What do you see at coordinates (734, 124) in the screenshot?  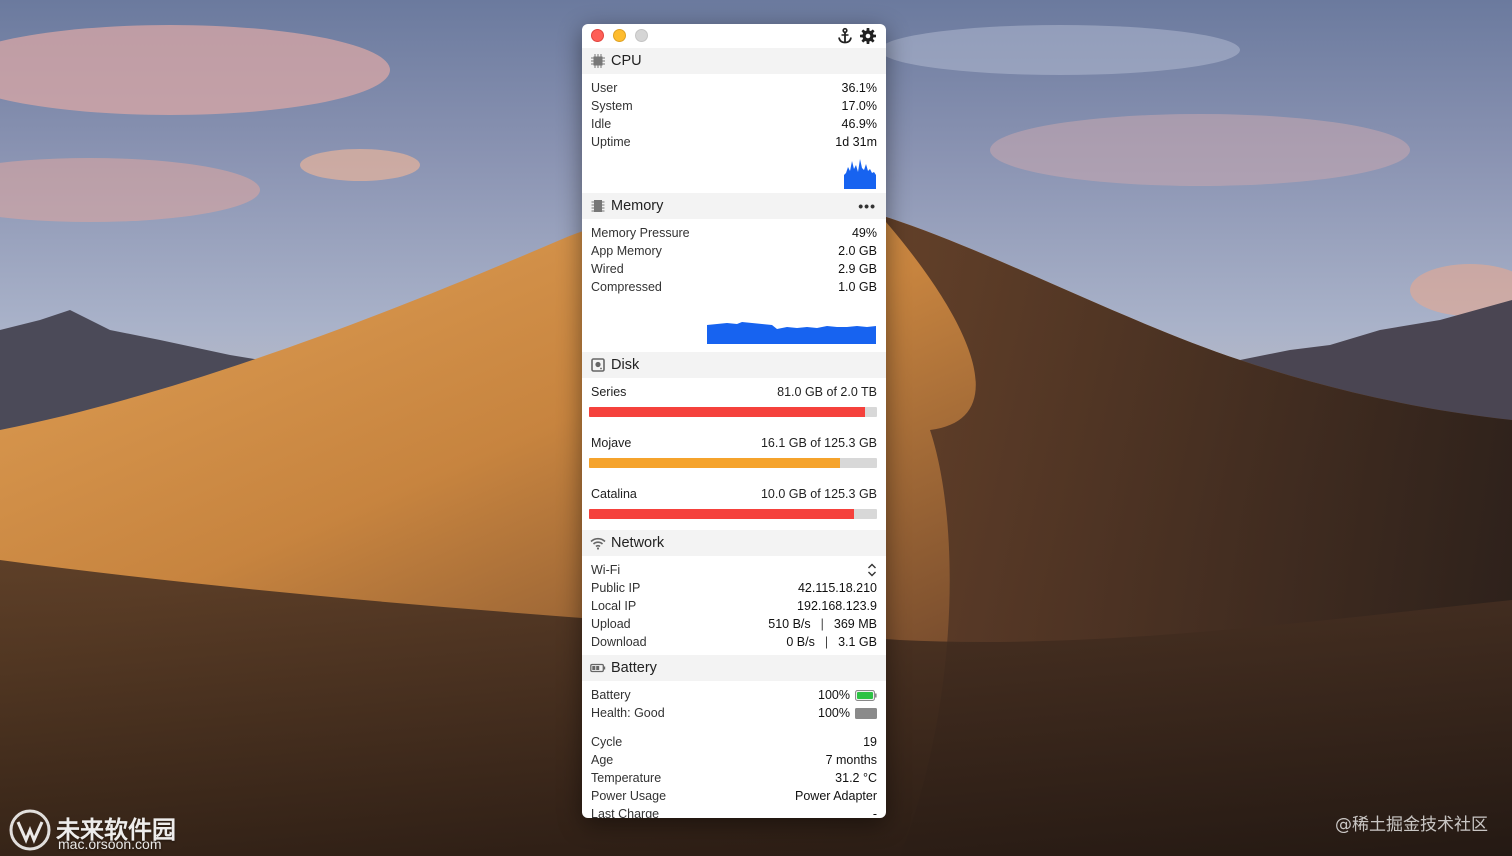 I see `cpu-row-idle: Idle 46.9%` at bounding box center [734, 124].